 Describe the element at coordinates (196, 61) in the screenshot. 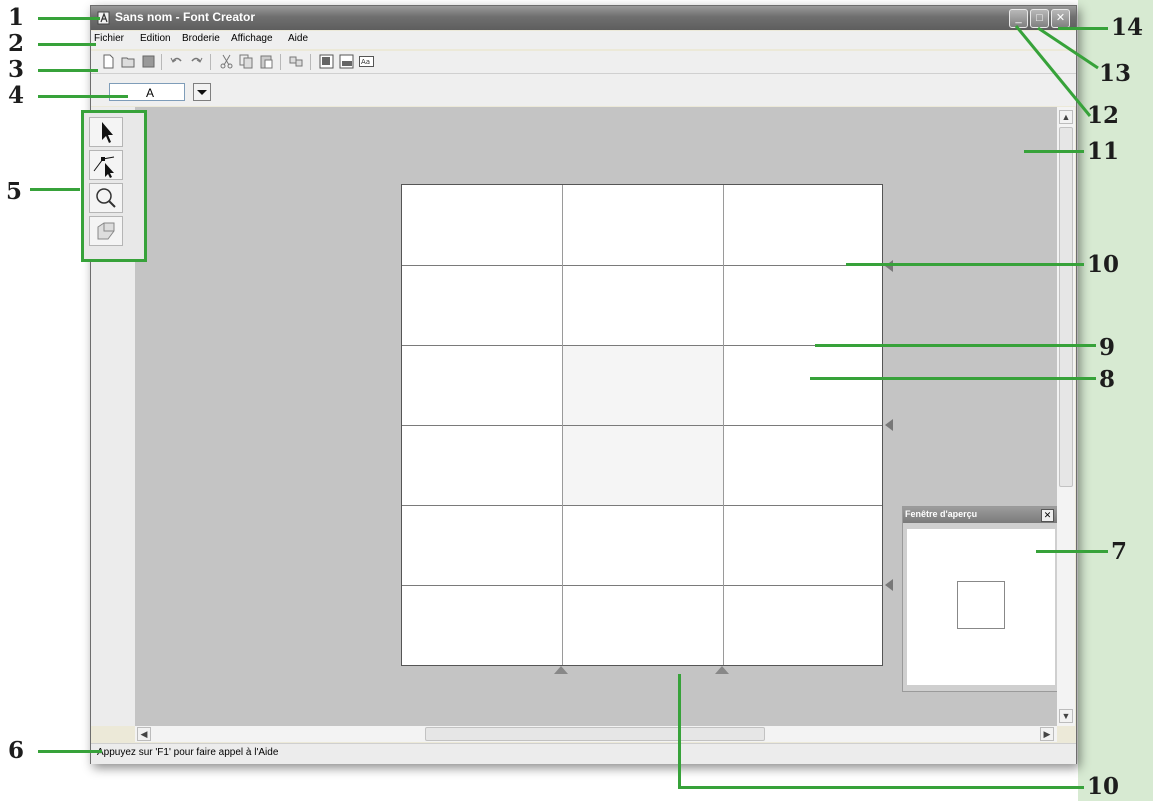

I see `redo-icon` at that location.